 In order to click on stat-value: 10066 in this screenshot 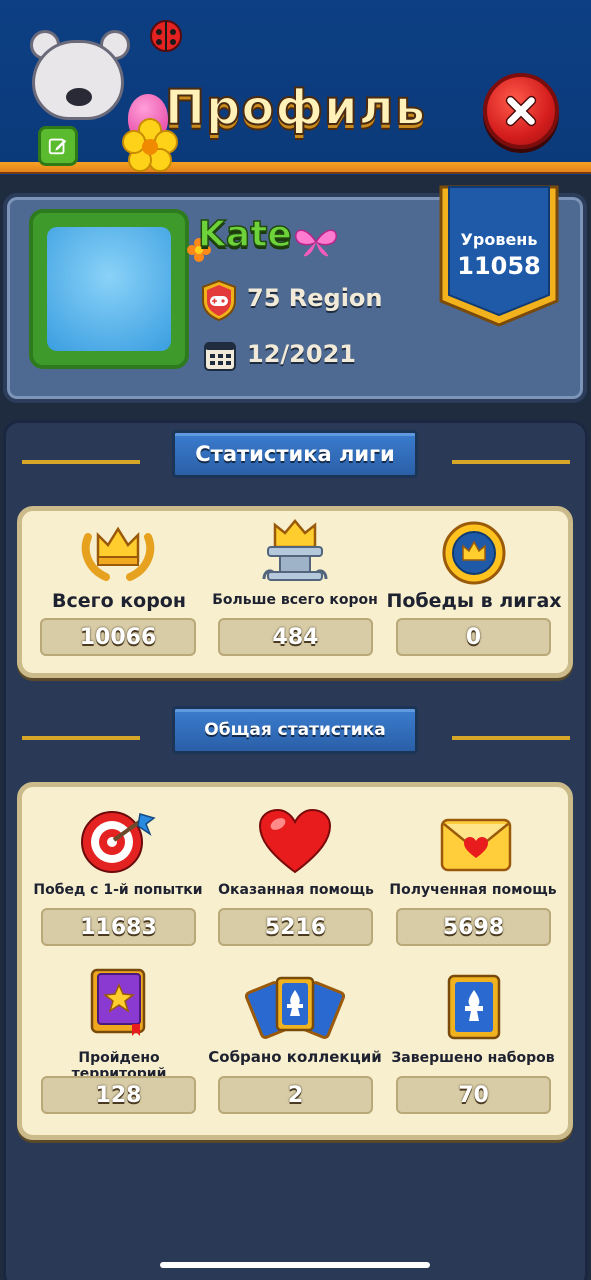, I will do `click(118, 637)`.